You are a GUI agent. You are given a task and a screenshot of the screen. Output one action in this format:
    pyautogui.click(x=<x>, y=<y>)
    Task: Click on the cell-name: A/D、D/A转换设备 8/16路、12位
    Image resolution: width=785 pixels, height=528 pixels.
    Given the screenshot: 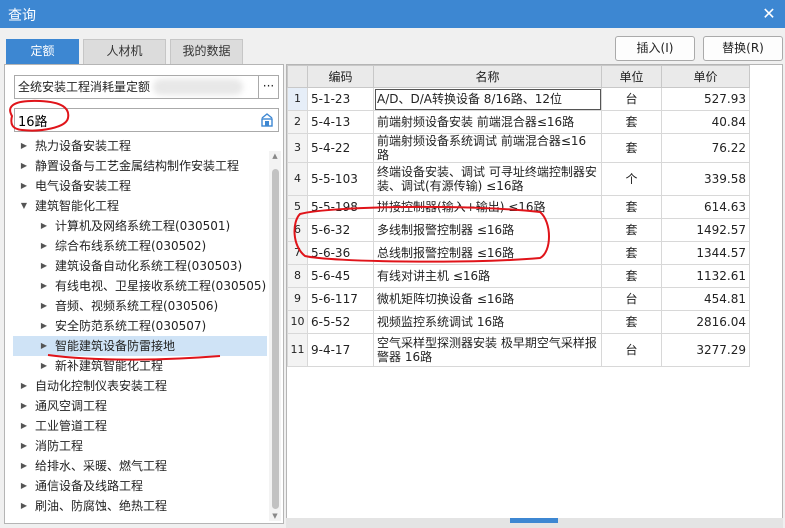 What is the action you would take?
    pyautogui.click(x=487, y=99)
    